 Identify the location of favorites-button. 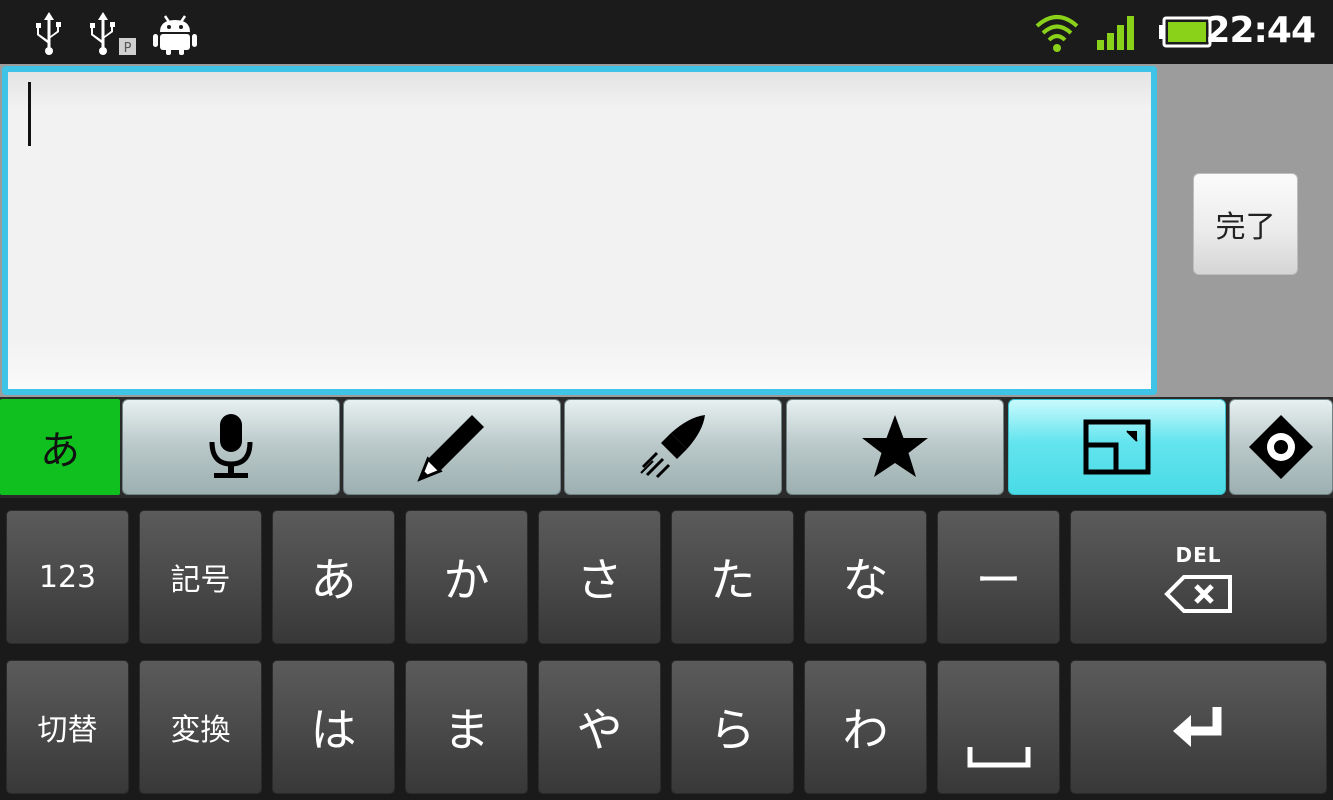
(895, 447).